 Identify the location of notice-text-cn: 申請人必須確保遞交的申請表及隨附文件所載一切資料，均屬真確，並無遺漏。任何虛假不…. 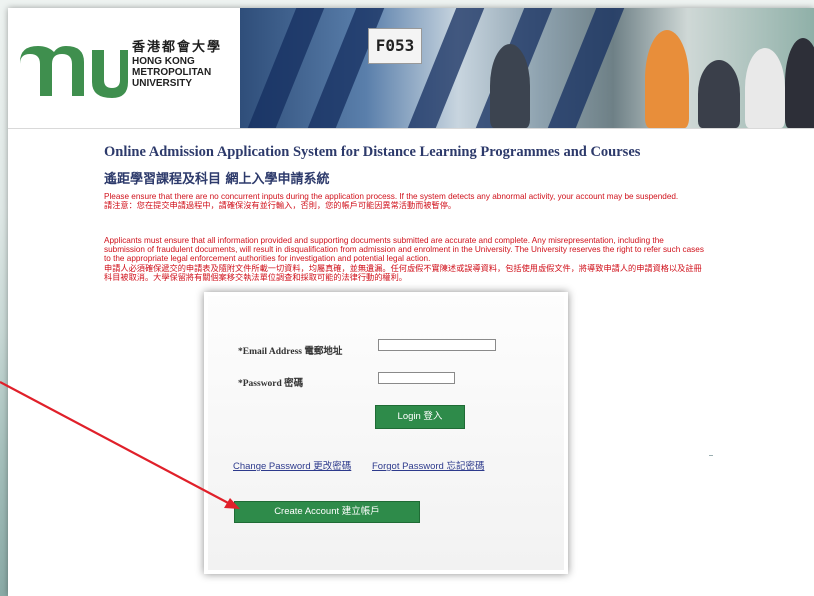
(403, 272).